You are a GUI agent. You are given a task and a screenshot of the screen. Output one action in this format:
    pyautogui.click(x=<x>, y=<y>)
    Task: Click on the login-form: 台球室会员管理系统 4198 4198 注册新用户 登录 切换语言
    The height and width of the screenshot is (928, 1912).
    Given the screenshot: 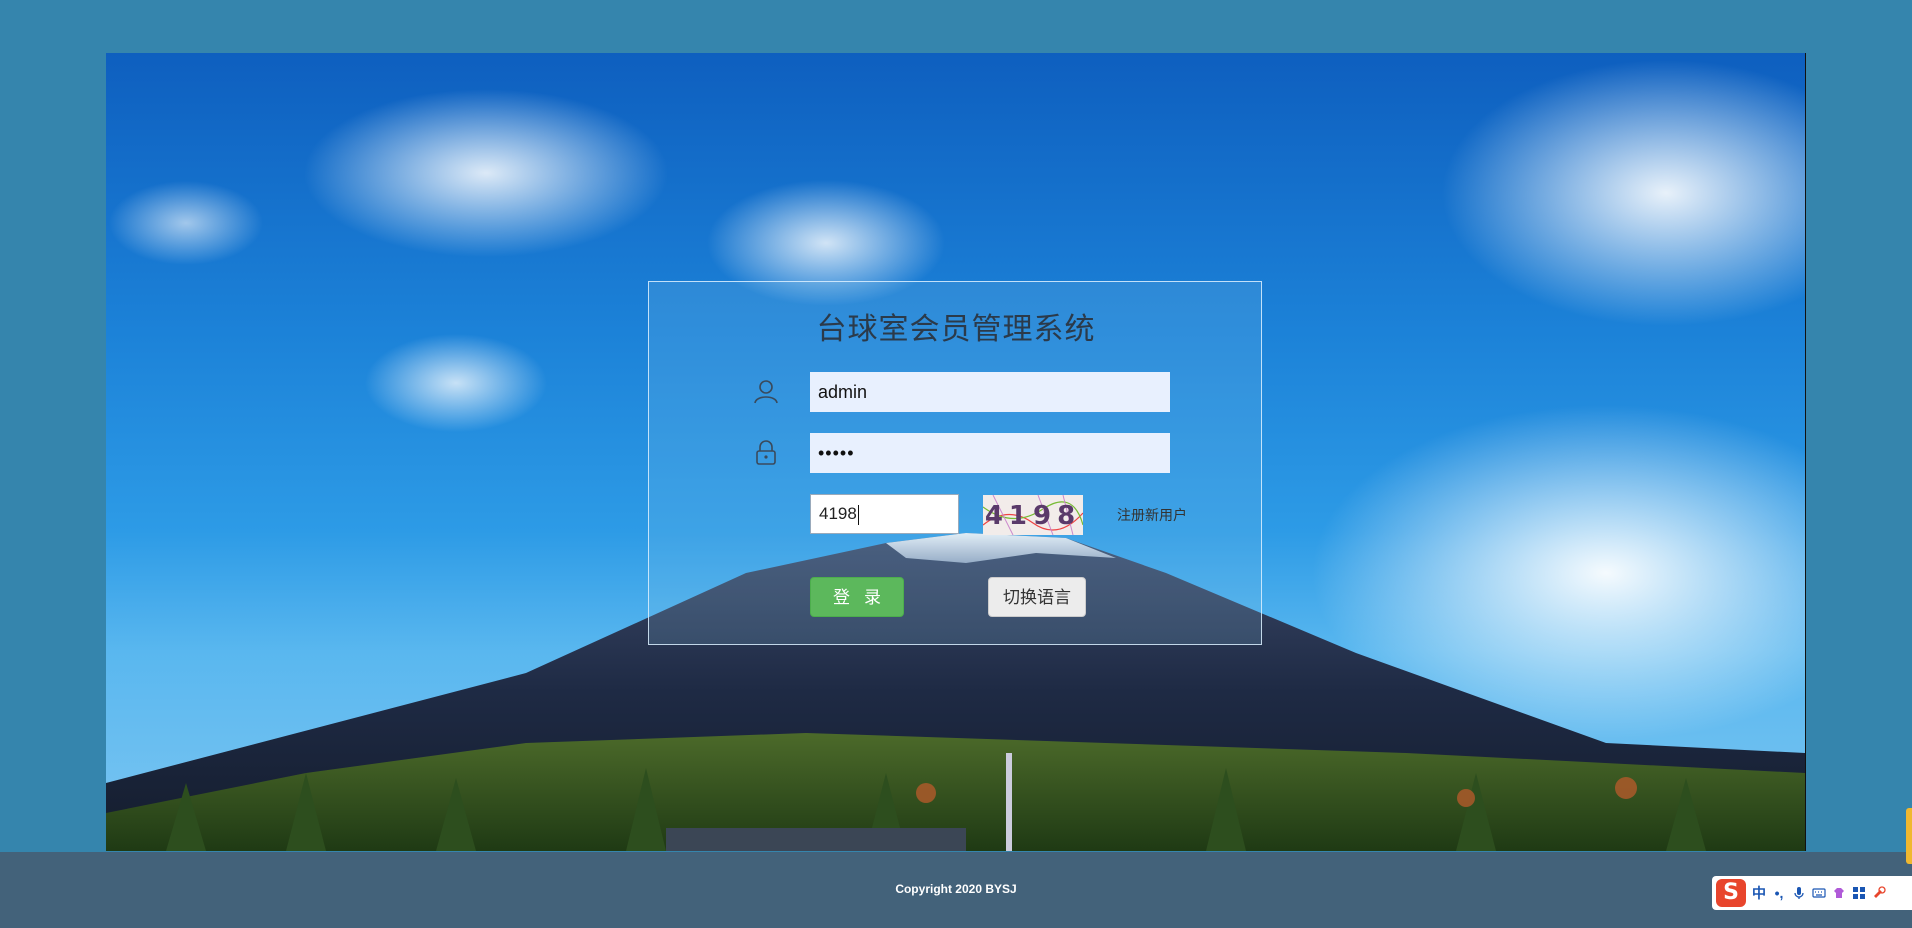 What is the action you would take?
    pyautogui.click(x=955, y=463)
    